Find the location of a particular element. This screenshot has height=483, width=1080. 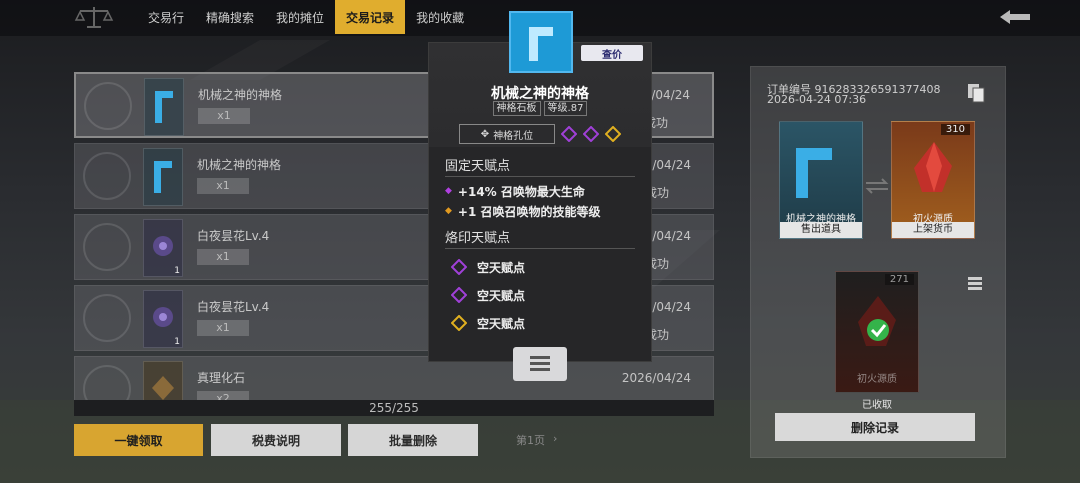

item-type-tag: 神格石板 is located at coordinates (516, 108).